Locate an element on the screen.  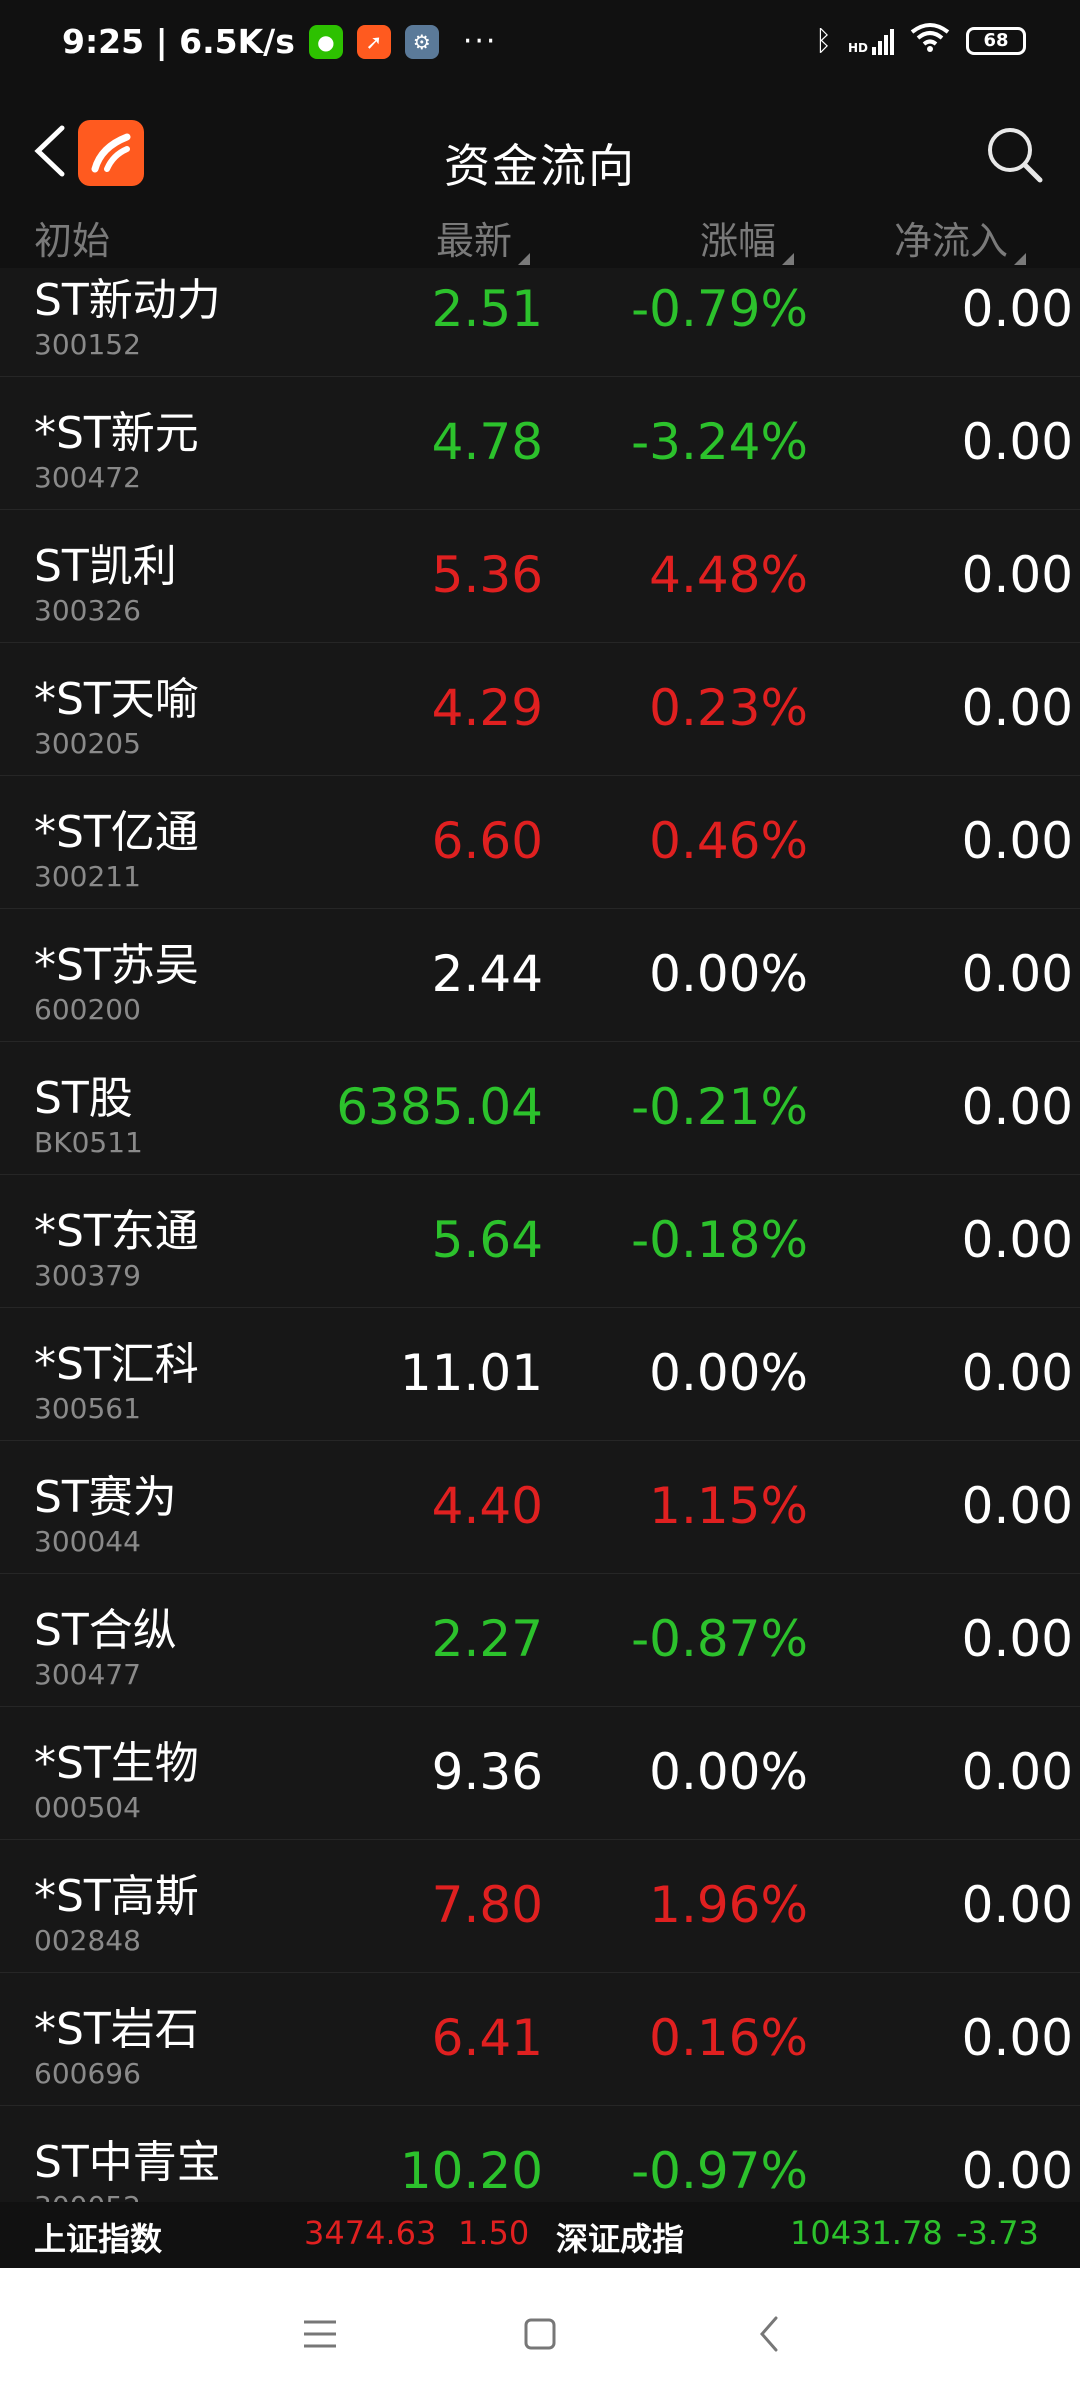
bluetooth-icon: ᛒ is located at coordinates (823, 40).